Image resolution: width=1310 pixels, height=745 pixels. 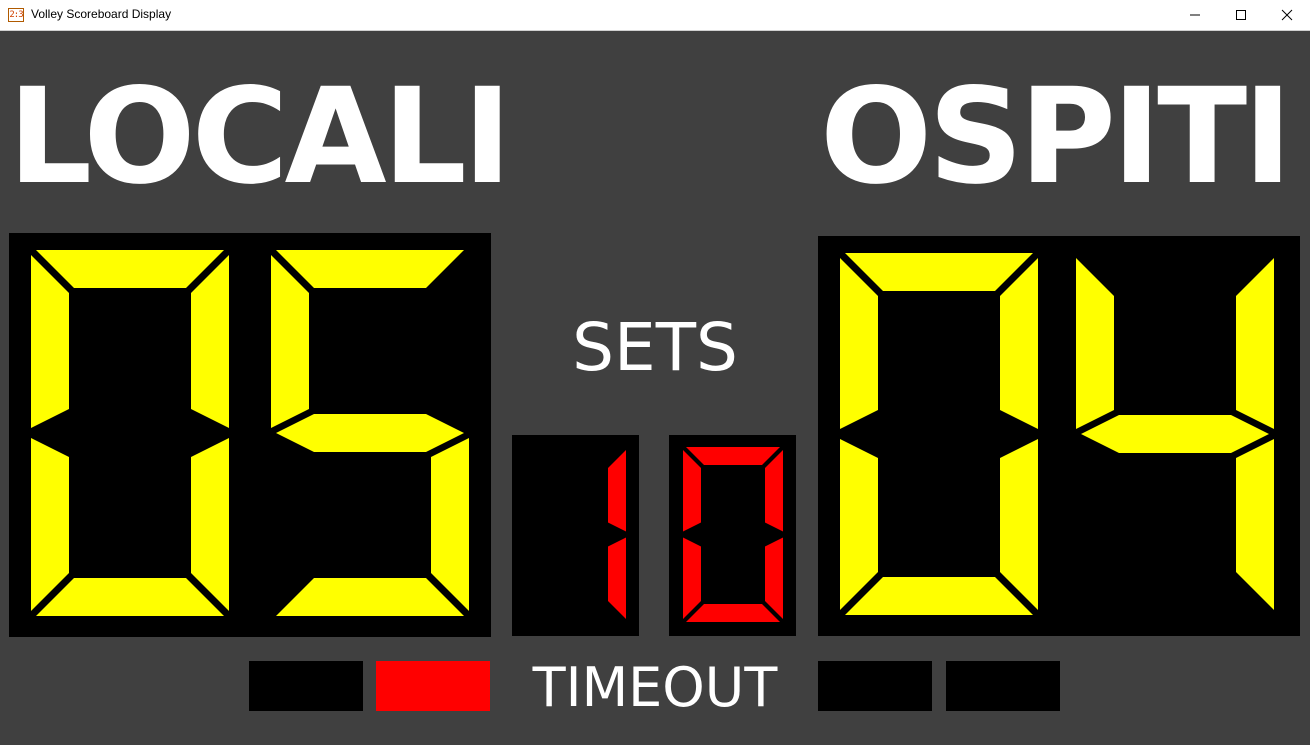 What do you see at coordinates (370, 597) in the screenshot?
I see `home-score-digit-2-segment-d` at bounding box center [370, 597].